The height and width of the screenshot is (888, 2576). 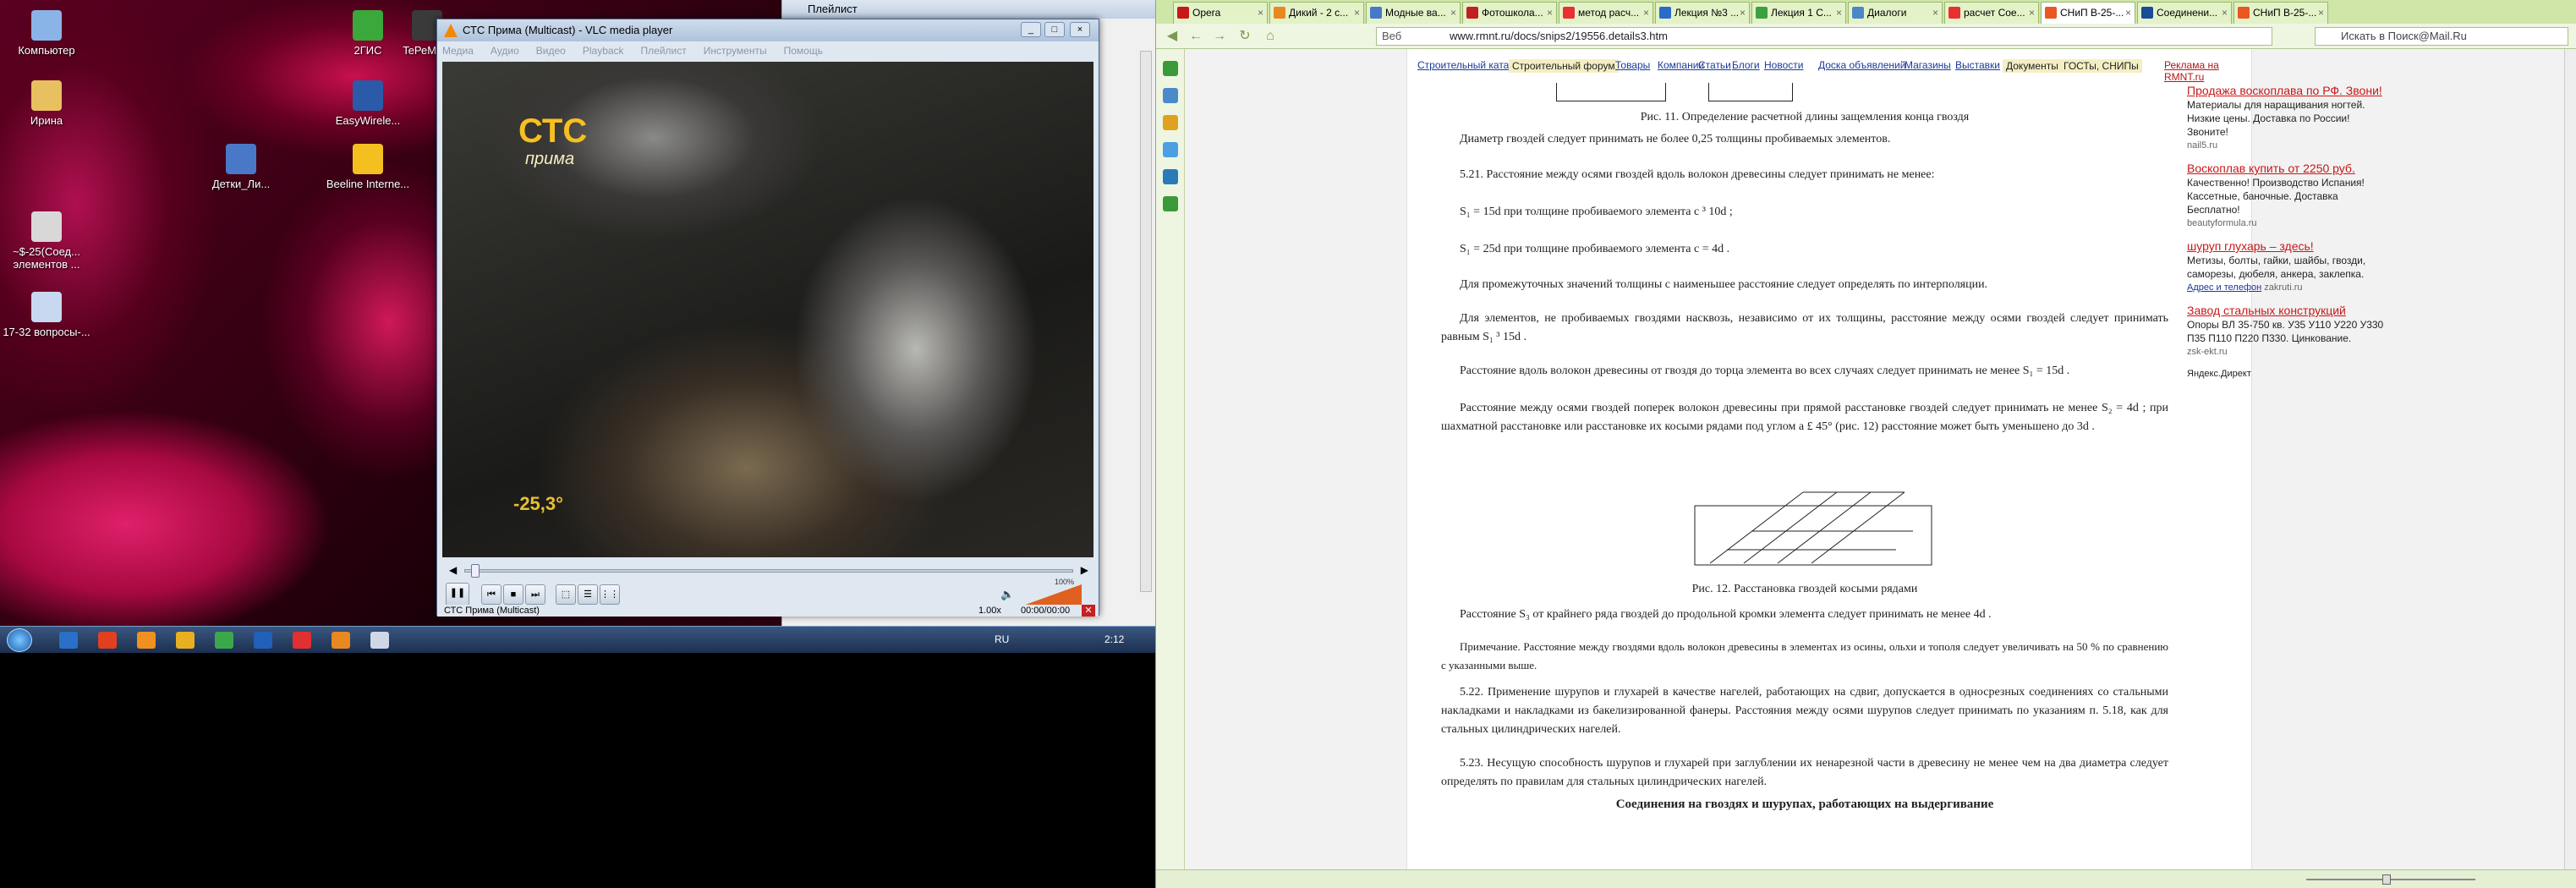 What do you see at coordinates (457, 595) in the screenshot?
I see `pause-button: ❚❚` at bounding box center [457, 595].